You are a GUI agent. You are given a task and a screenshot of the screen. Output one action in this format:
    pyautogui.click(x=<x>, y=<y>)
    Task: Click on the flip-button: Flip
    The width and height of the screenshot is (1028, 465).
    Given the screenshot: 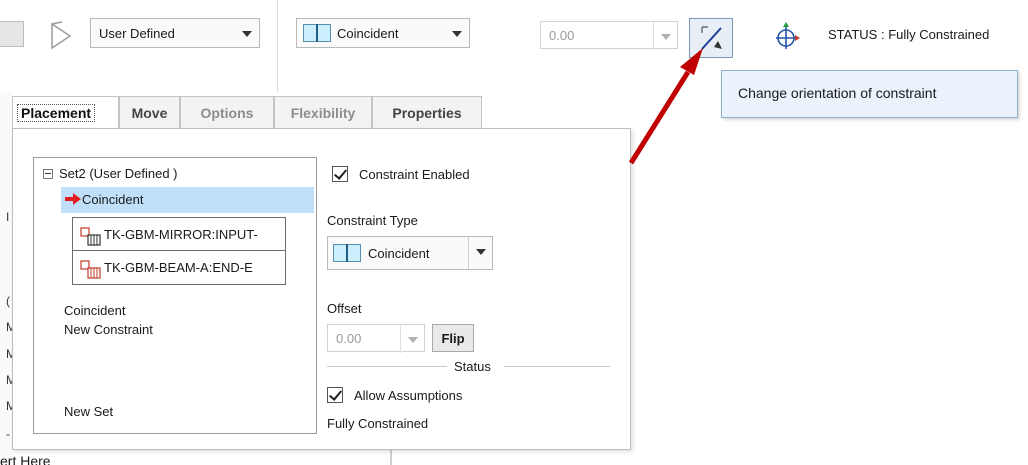 What is the action you would take?
    pyautogui.click(x=453, y=338)
    